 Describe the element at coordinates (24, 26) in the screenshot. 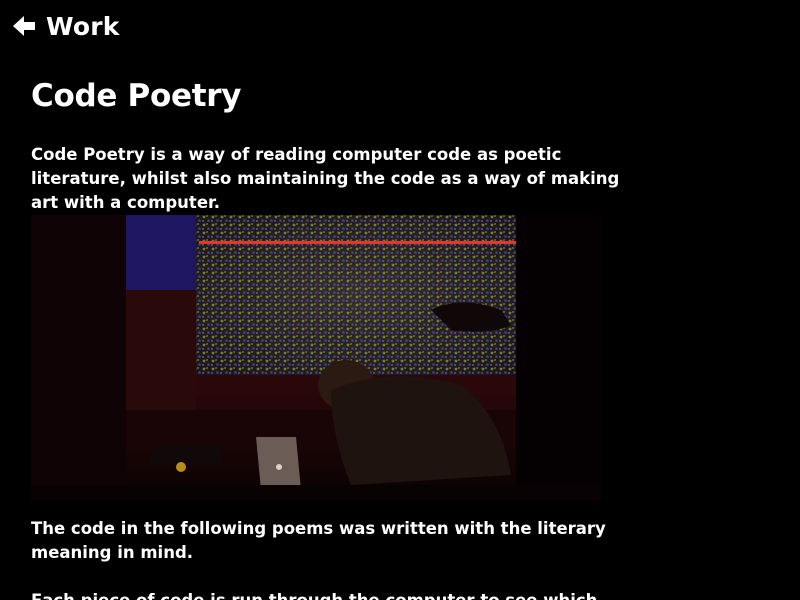

I see `arrow-left-icon` at that location.